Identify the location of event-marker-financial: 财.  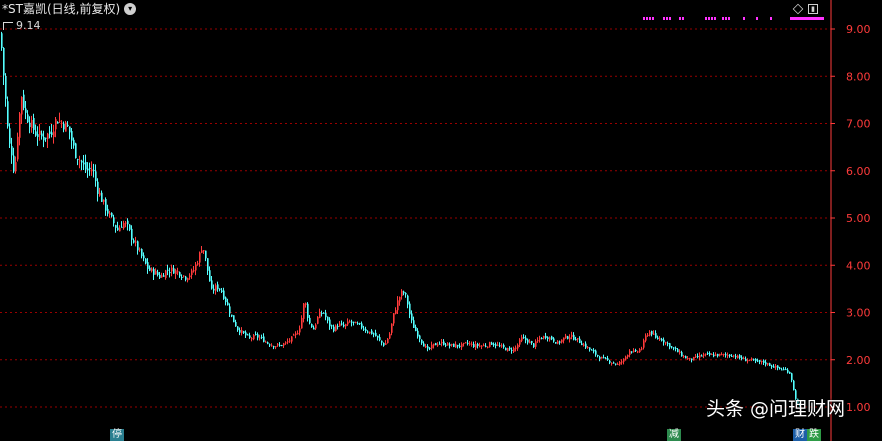
(800, 435).